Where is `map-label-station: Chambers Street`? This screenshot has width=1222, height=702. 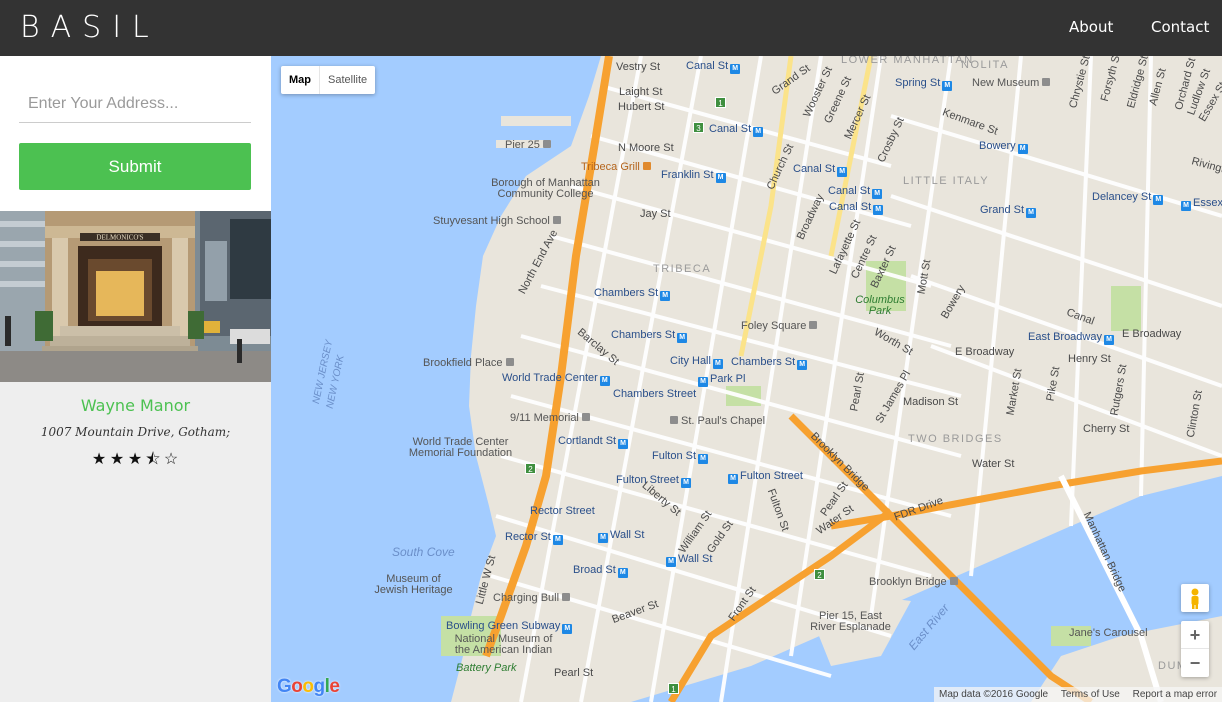 map-label-station: Chambers Street is located at coordinates (655, 394).